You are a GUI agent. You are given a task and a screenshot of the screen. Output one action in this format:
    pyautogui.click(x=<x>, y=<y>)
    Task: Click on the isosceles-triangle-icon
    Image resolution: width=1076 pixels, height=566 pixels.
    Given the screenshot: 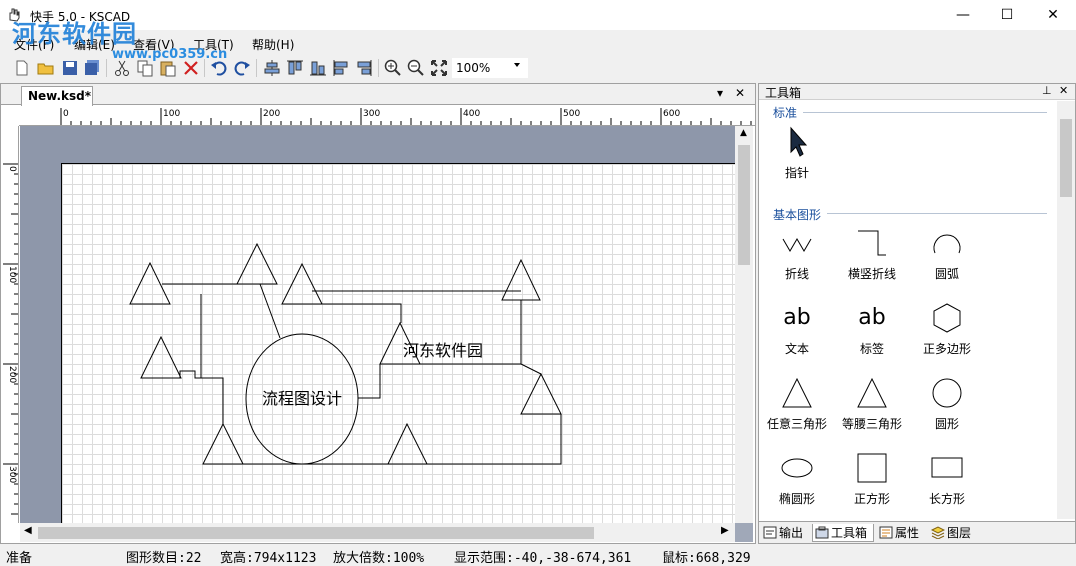 What is the action you would take?
    pyautogui.click(x=872, y=392)
    